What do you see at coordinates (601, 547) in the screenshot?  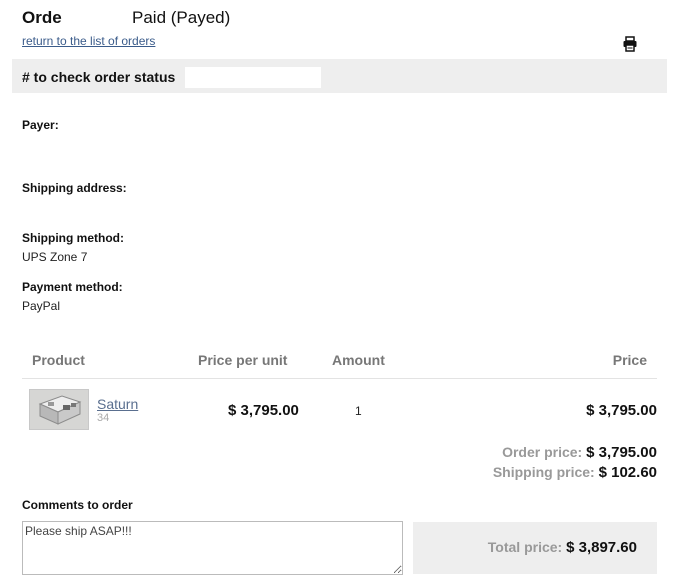 I see `total-price-value: $ 3,897.60` at bounding box center [601, 547].